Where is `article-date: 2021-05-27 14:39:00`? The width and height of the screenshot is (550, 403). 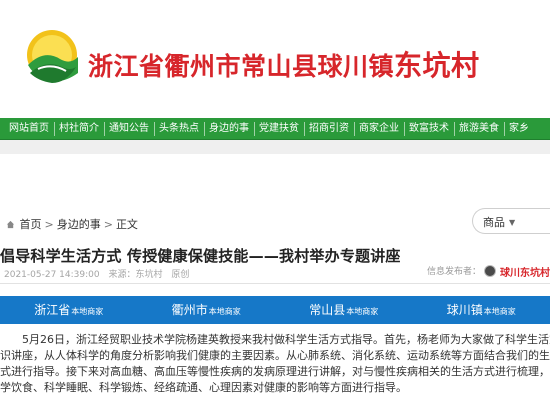
article-date: 2021-05-27 14:39:00 is located at coordinates (52, 275).